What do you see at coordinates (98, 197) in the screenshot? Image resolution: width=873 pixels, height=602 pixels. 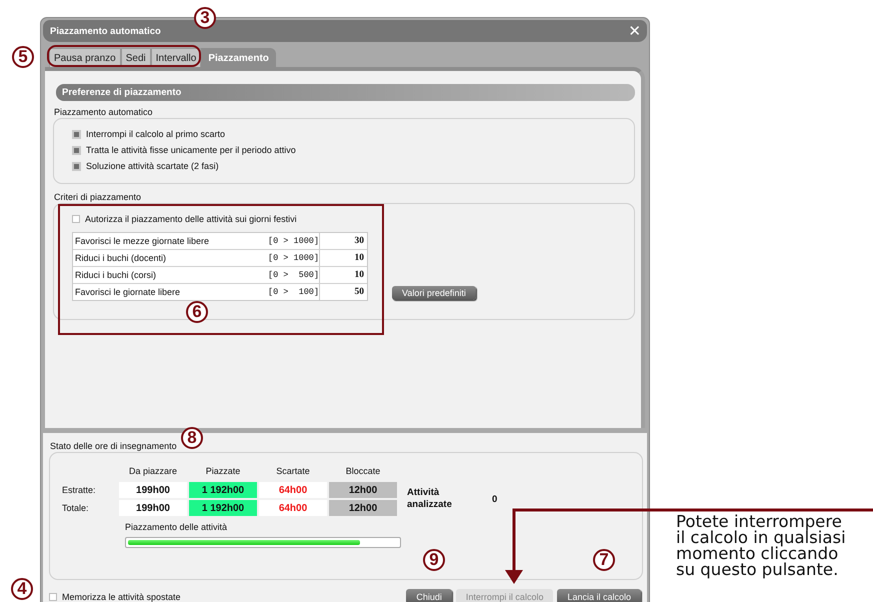 I see `group-label: Criteri di piazzamento` at bounding box center [98, 197].